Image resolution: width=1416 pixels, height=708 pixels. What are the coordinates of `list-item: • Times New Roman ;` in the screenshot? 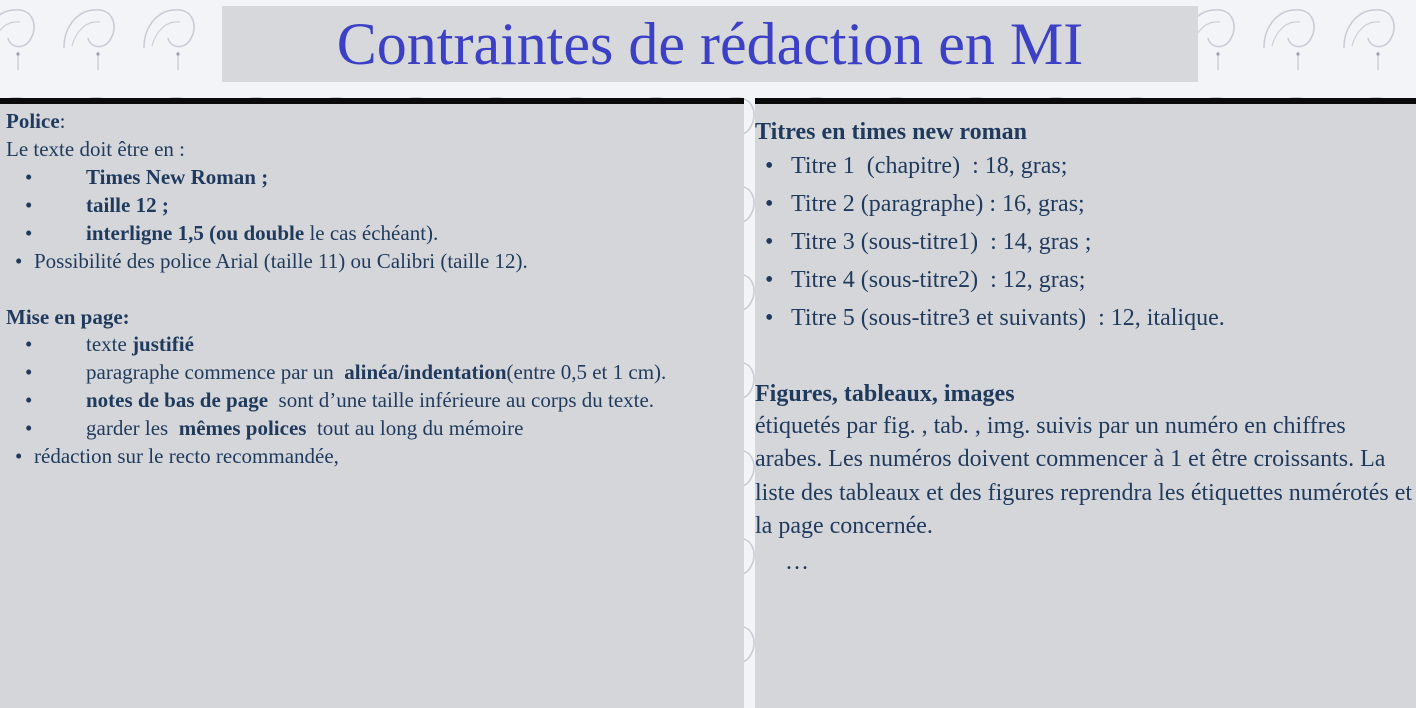 It's located at (373, 178).